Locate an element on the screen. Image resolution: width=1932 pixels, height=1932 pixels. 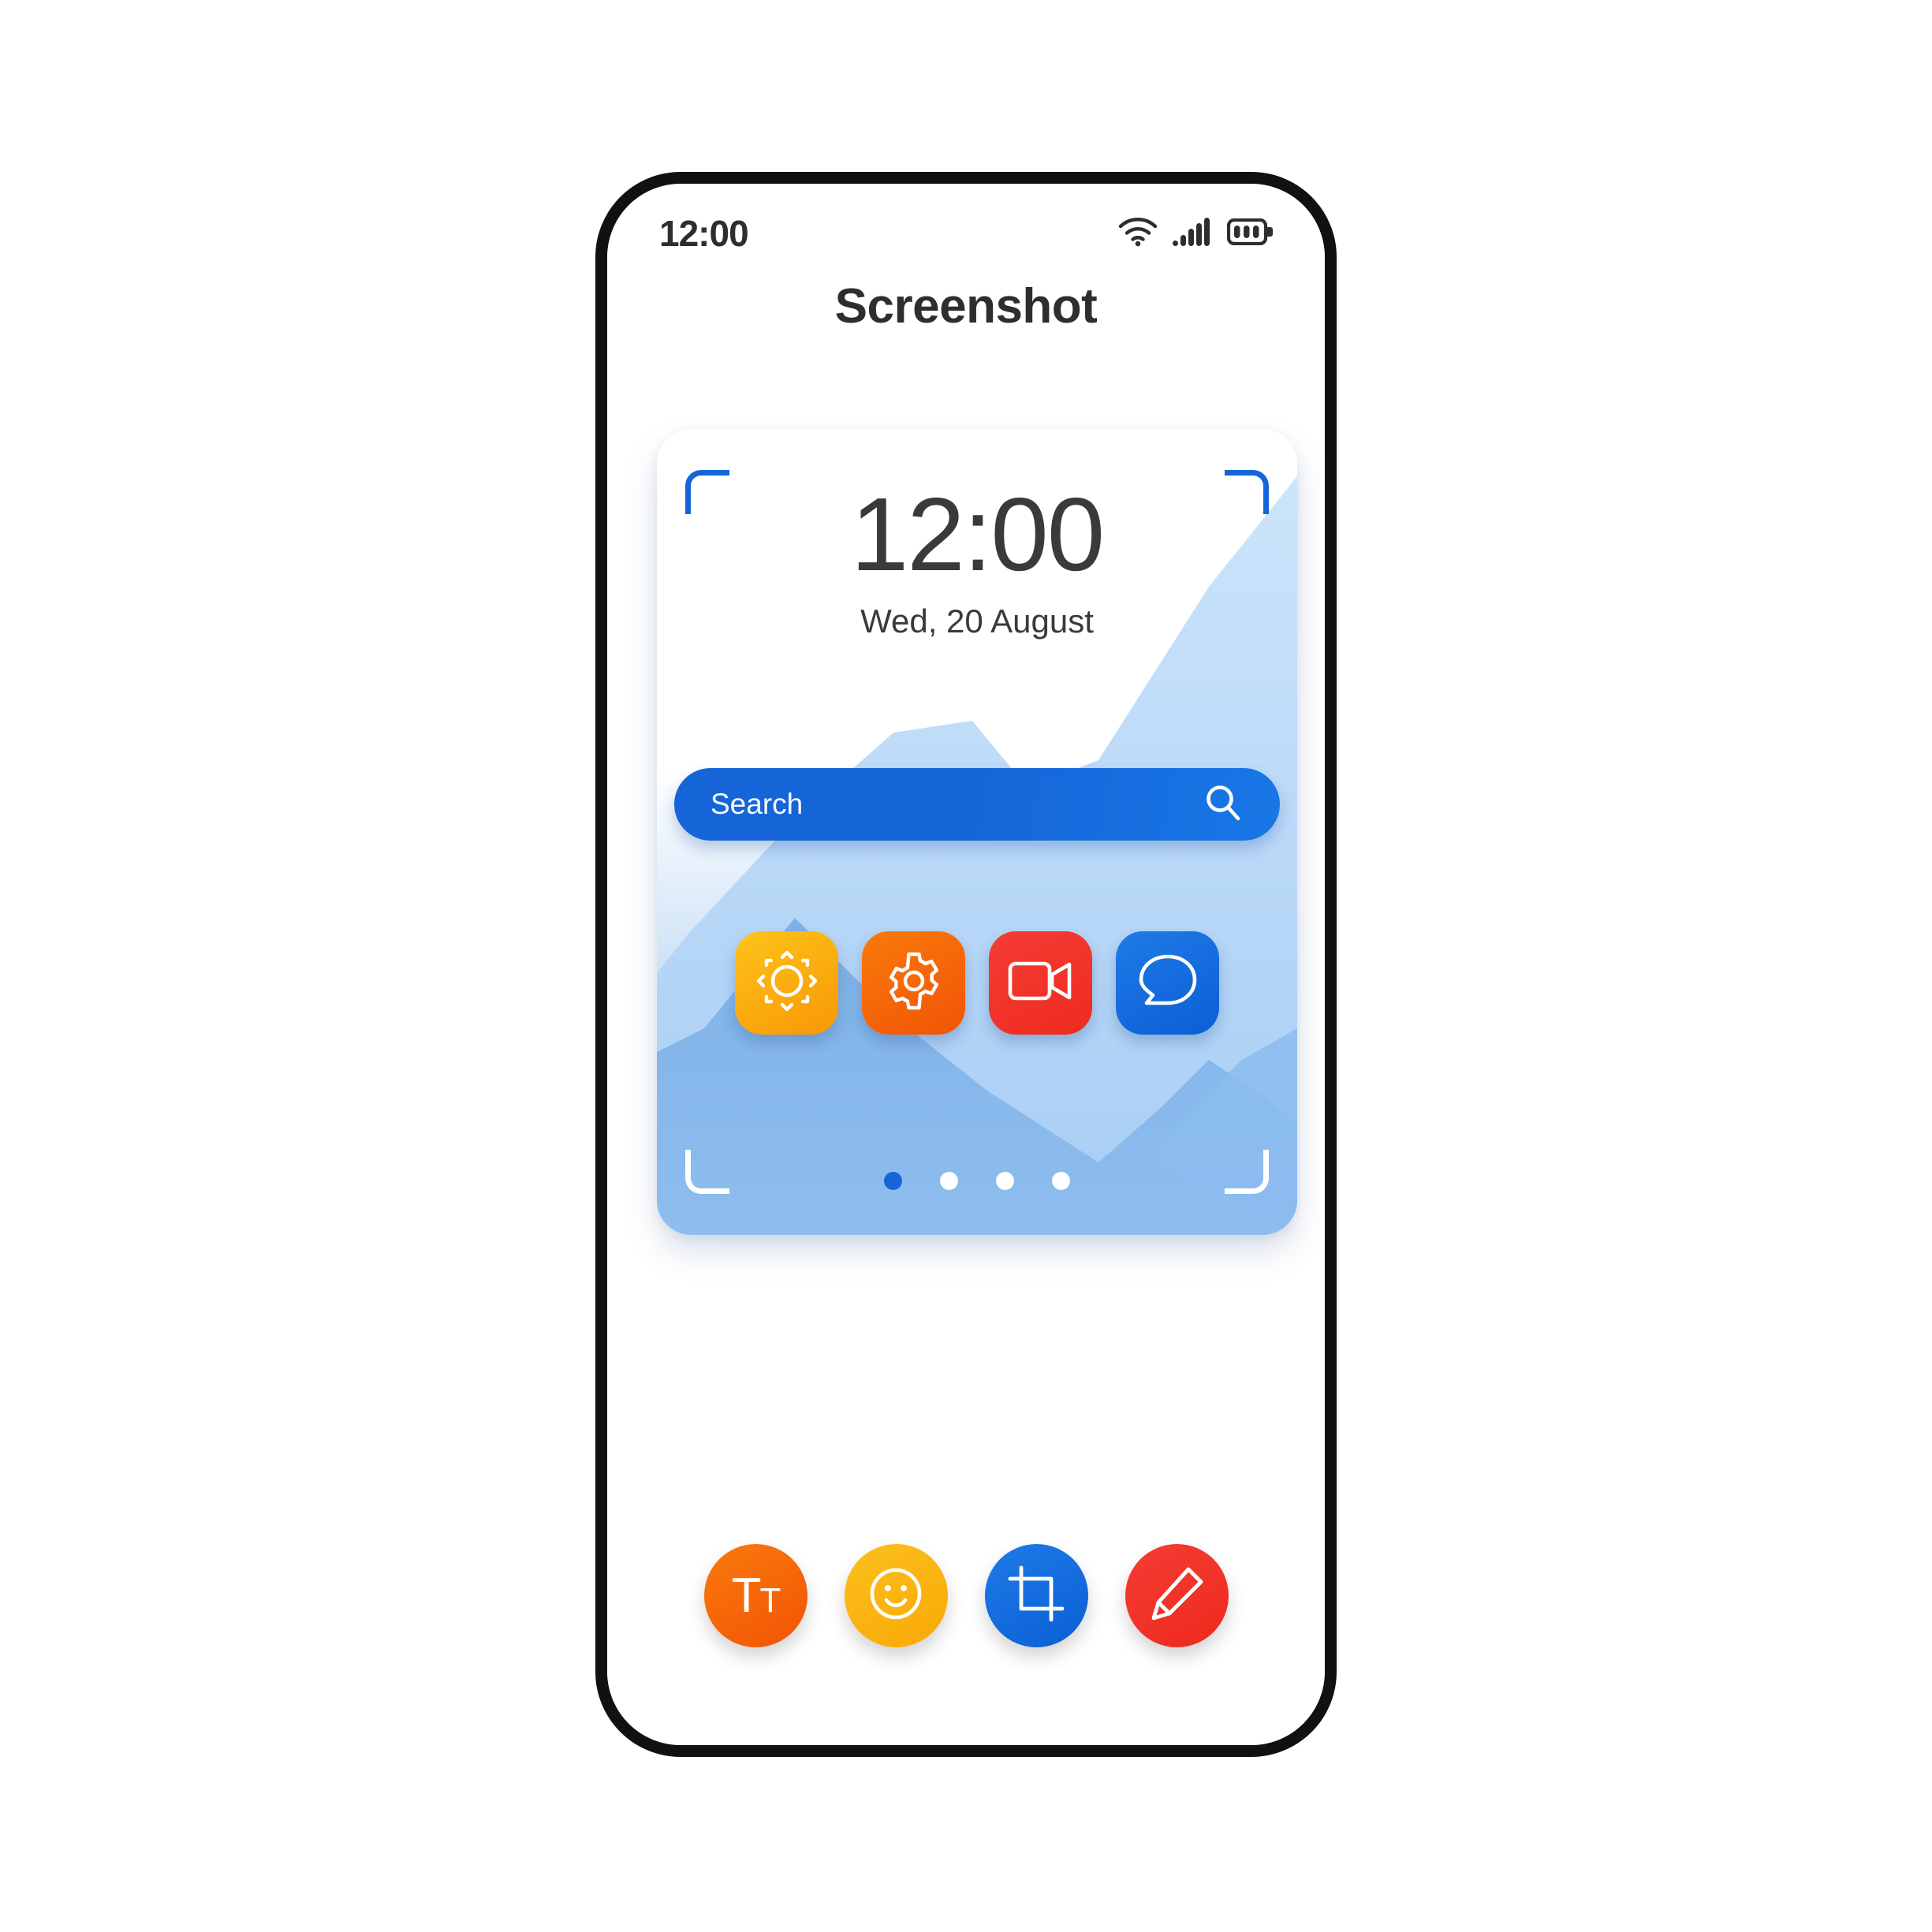
status-bar: 12:00 is located at coordinates (966, 233).